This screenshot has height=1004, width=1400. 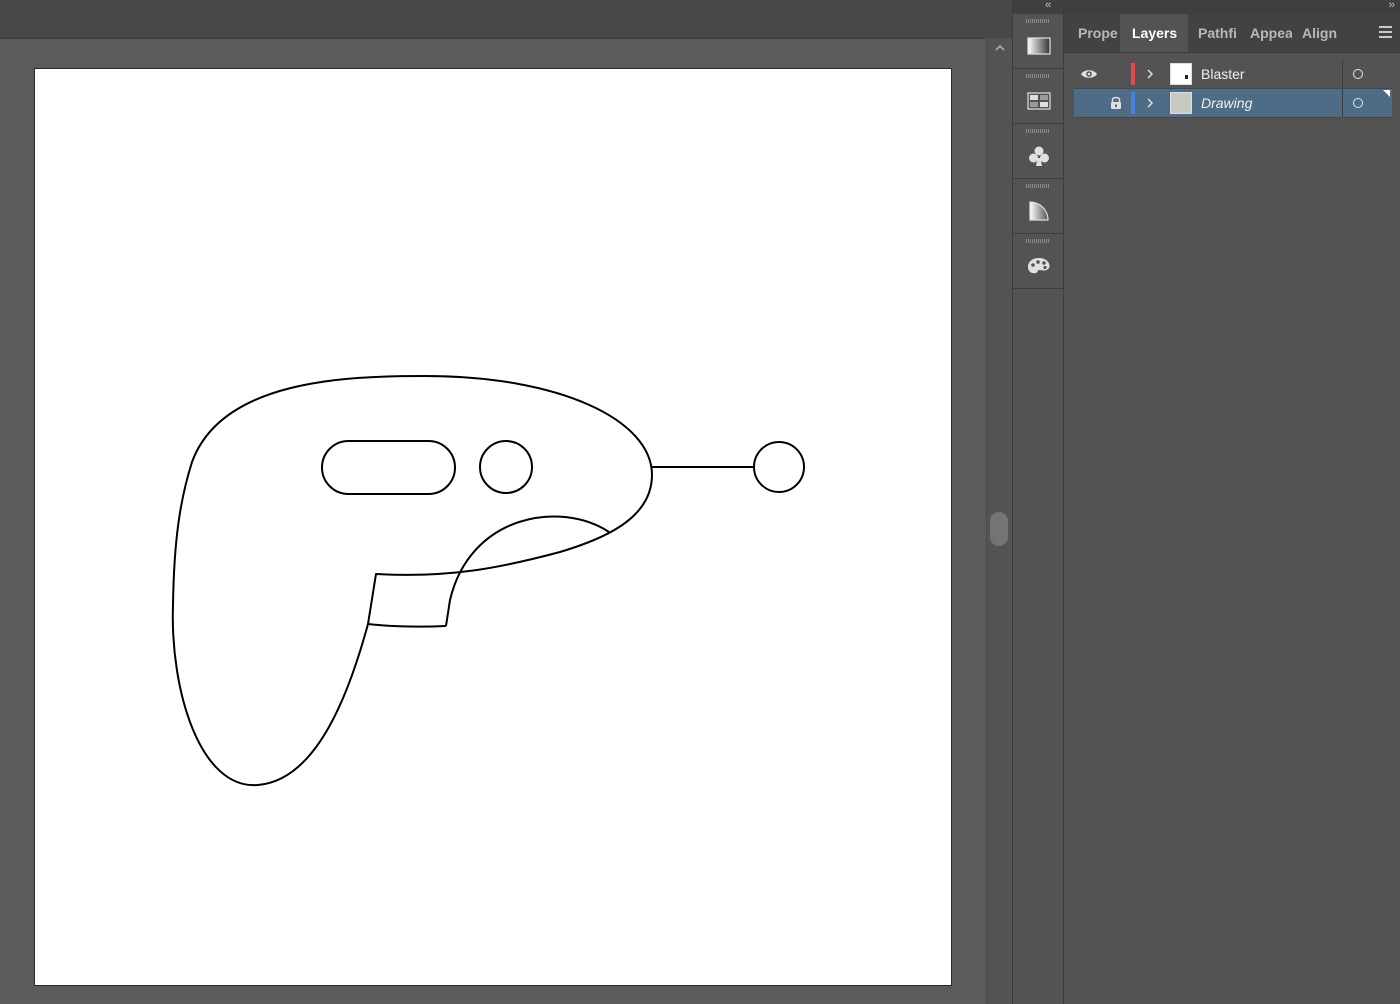 I want to click on dock-group-symbols, so click(x=1038, y=151).